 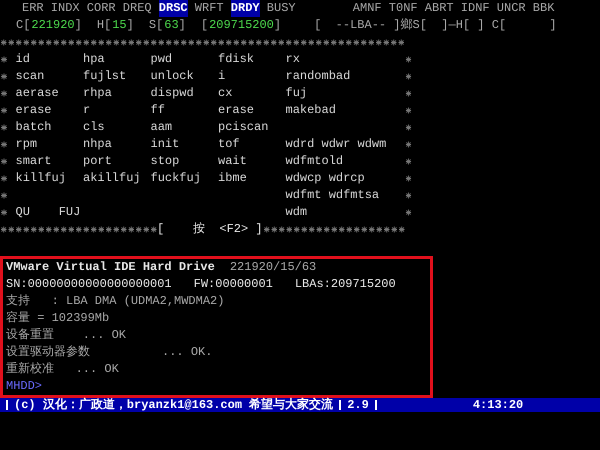 What do you see at coordinates (58, 318) in the screenshot?
I see `console-line: 容量 = 102399Mb` at bounding box center [58, 318].